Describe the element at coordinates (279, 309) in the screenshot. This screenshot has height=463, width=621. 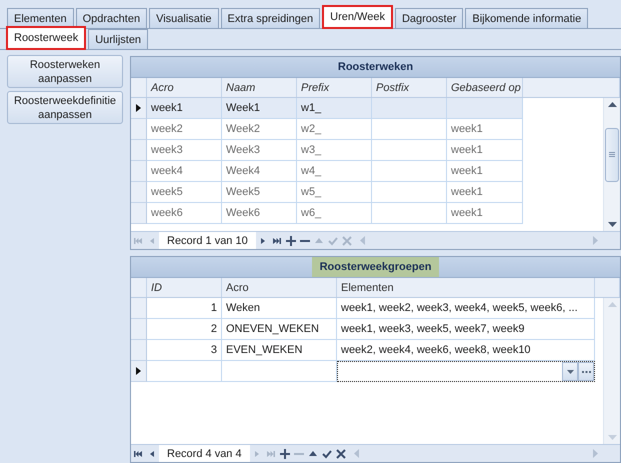
I see `table-cell: Weken` at that location.